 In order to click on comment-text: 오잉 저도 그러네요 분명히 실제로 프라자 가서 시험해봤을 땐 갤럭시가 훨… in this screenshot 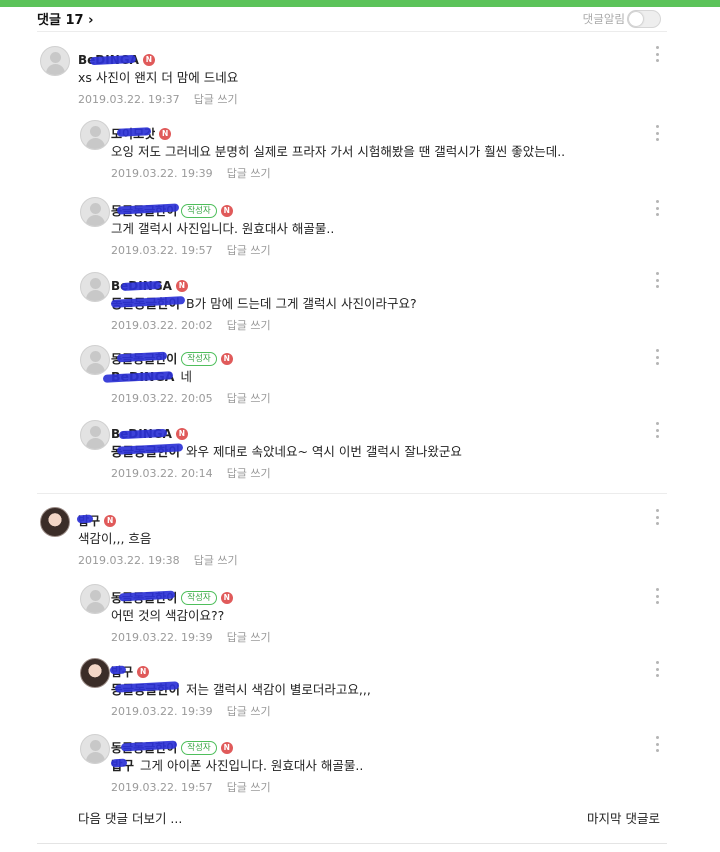, I will do `click(338, 151)`.